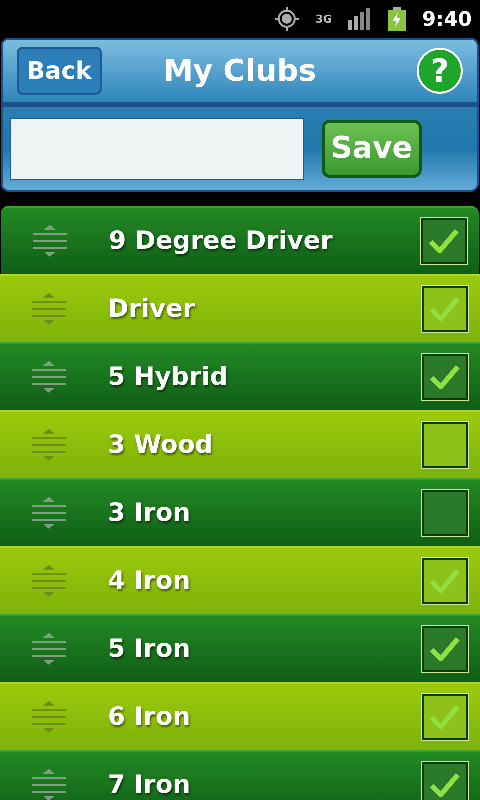 The image size is (480, 800). I want to click on club-row: 3 Wood, so click(240, 444).